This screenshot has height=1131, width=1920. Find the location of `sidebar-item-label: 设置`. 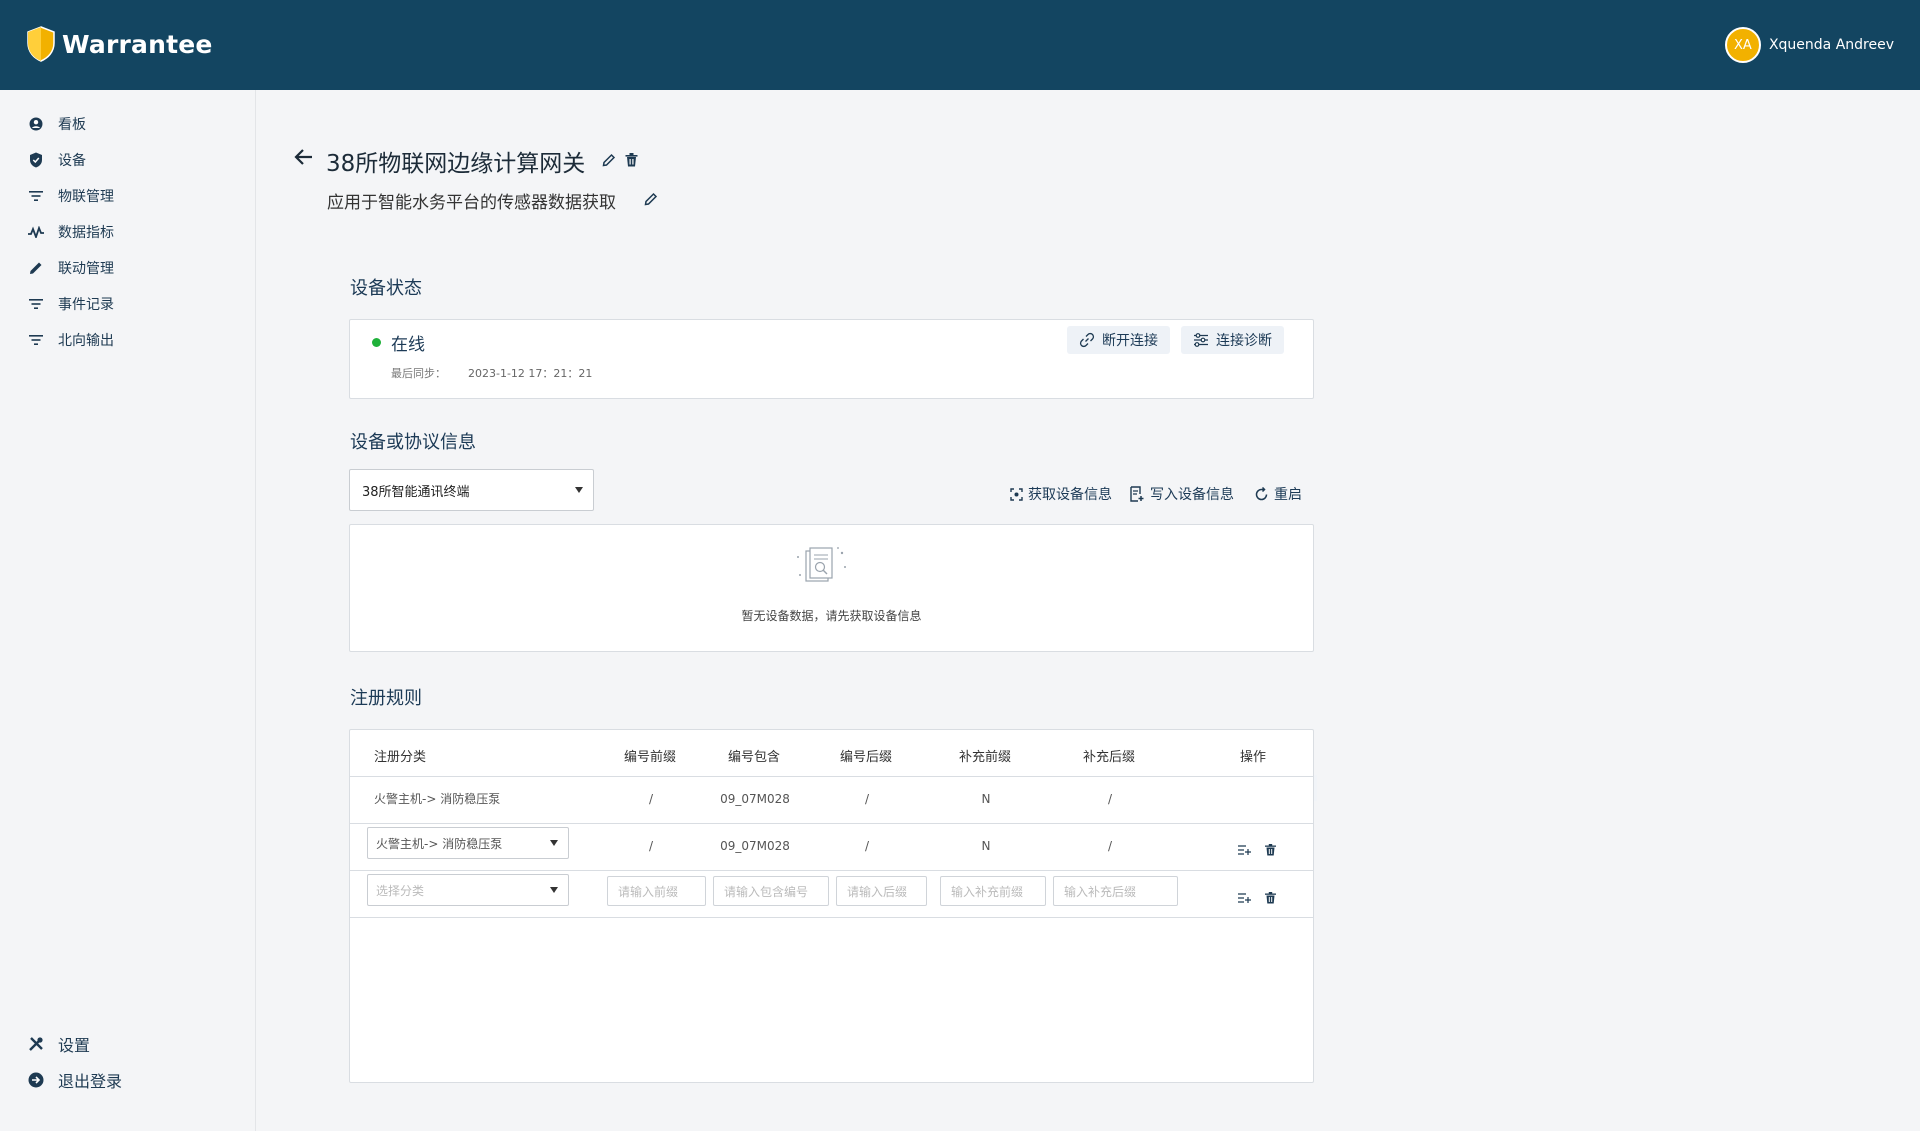

sidebar-item-label: 设置 is located at coordinates (74, 1045).